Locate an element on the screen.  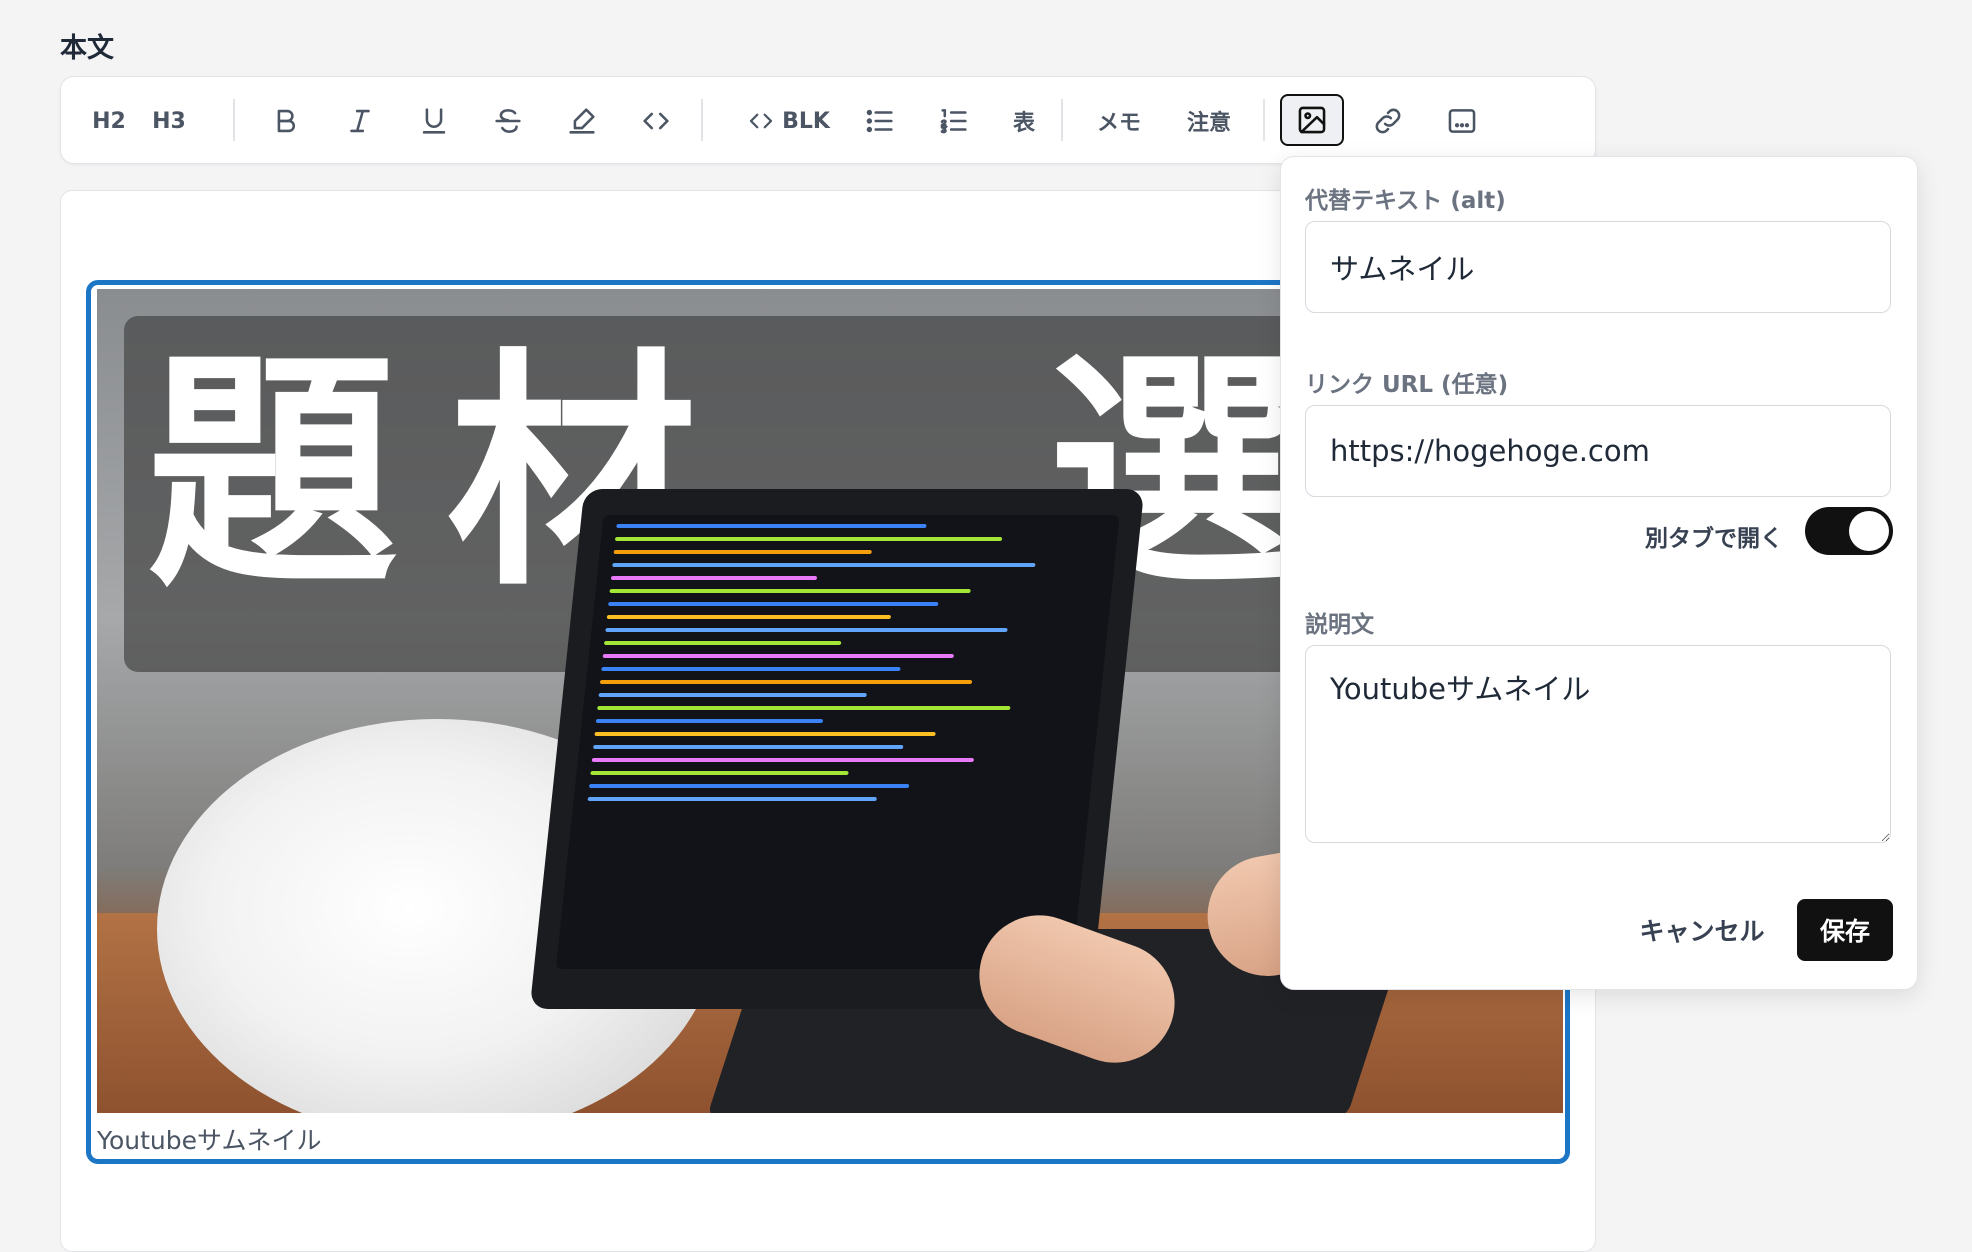
heading-3-button: H3 is located at coordinates (169, 121).